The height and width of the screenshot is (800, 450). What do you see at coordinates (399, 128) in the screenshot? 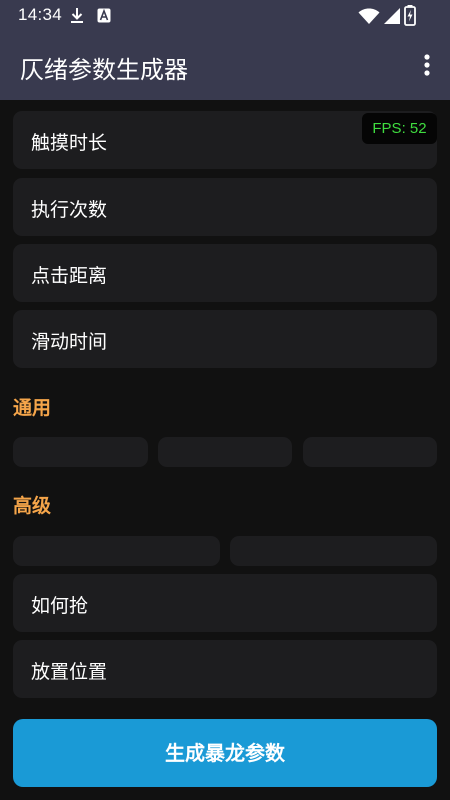
I see `fps-badge: FPS: 52` at bounding box center [399, 128].